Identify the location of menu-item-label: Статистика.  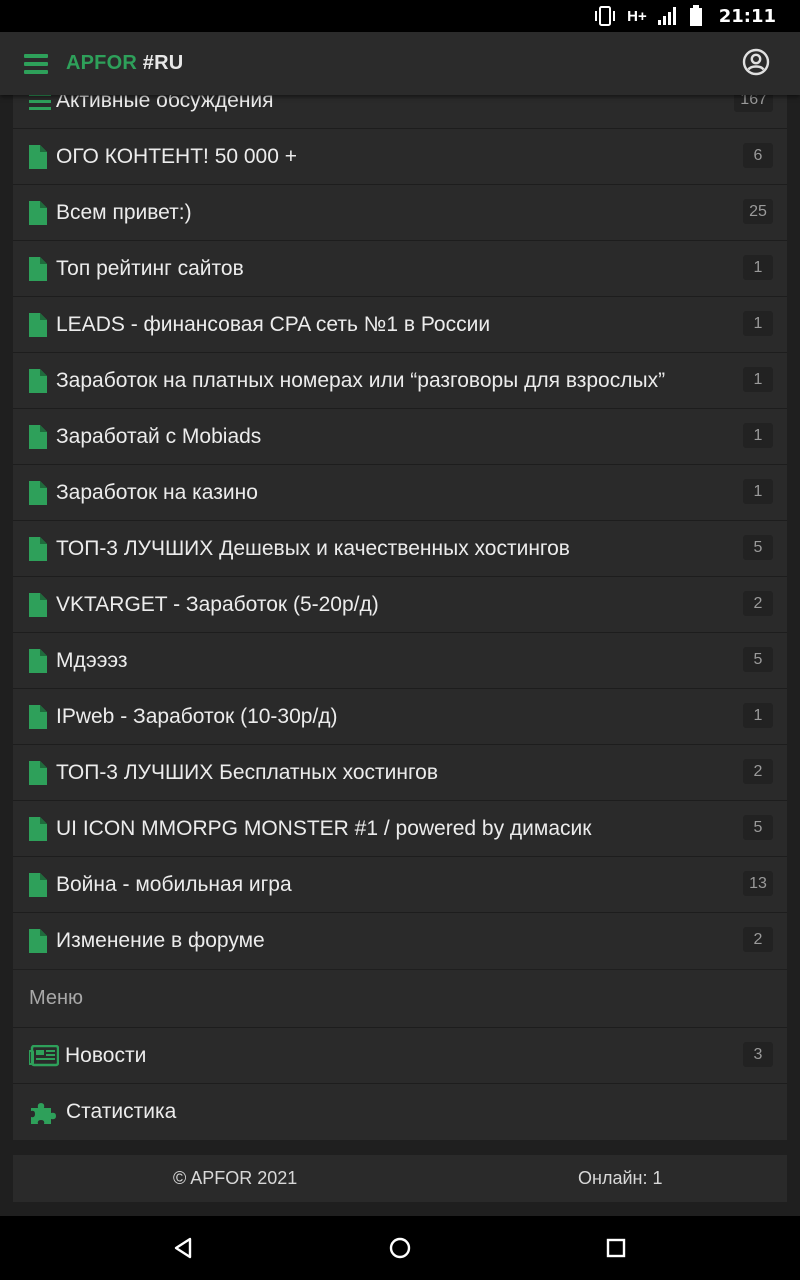
(121, 1111).